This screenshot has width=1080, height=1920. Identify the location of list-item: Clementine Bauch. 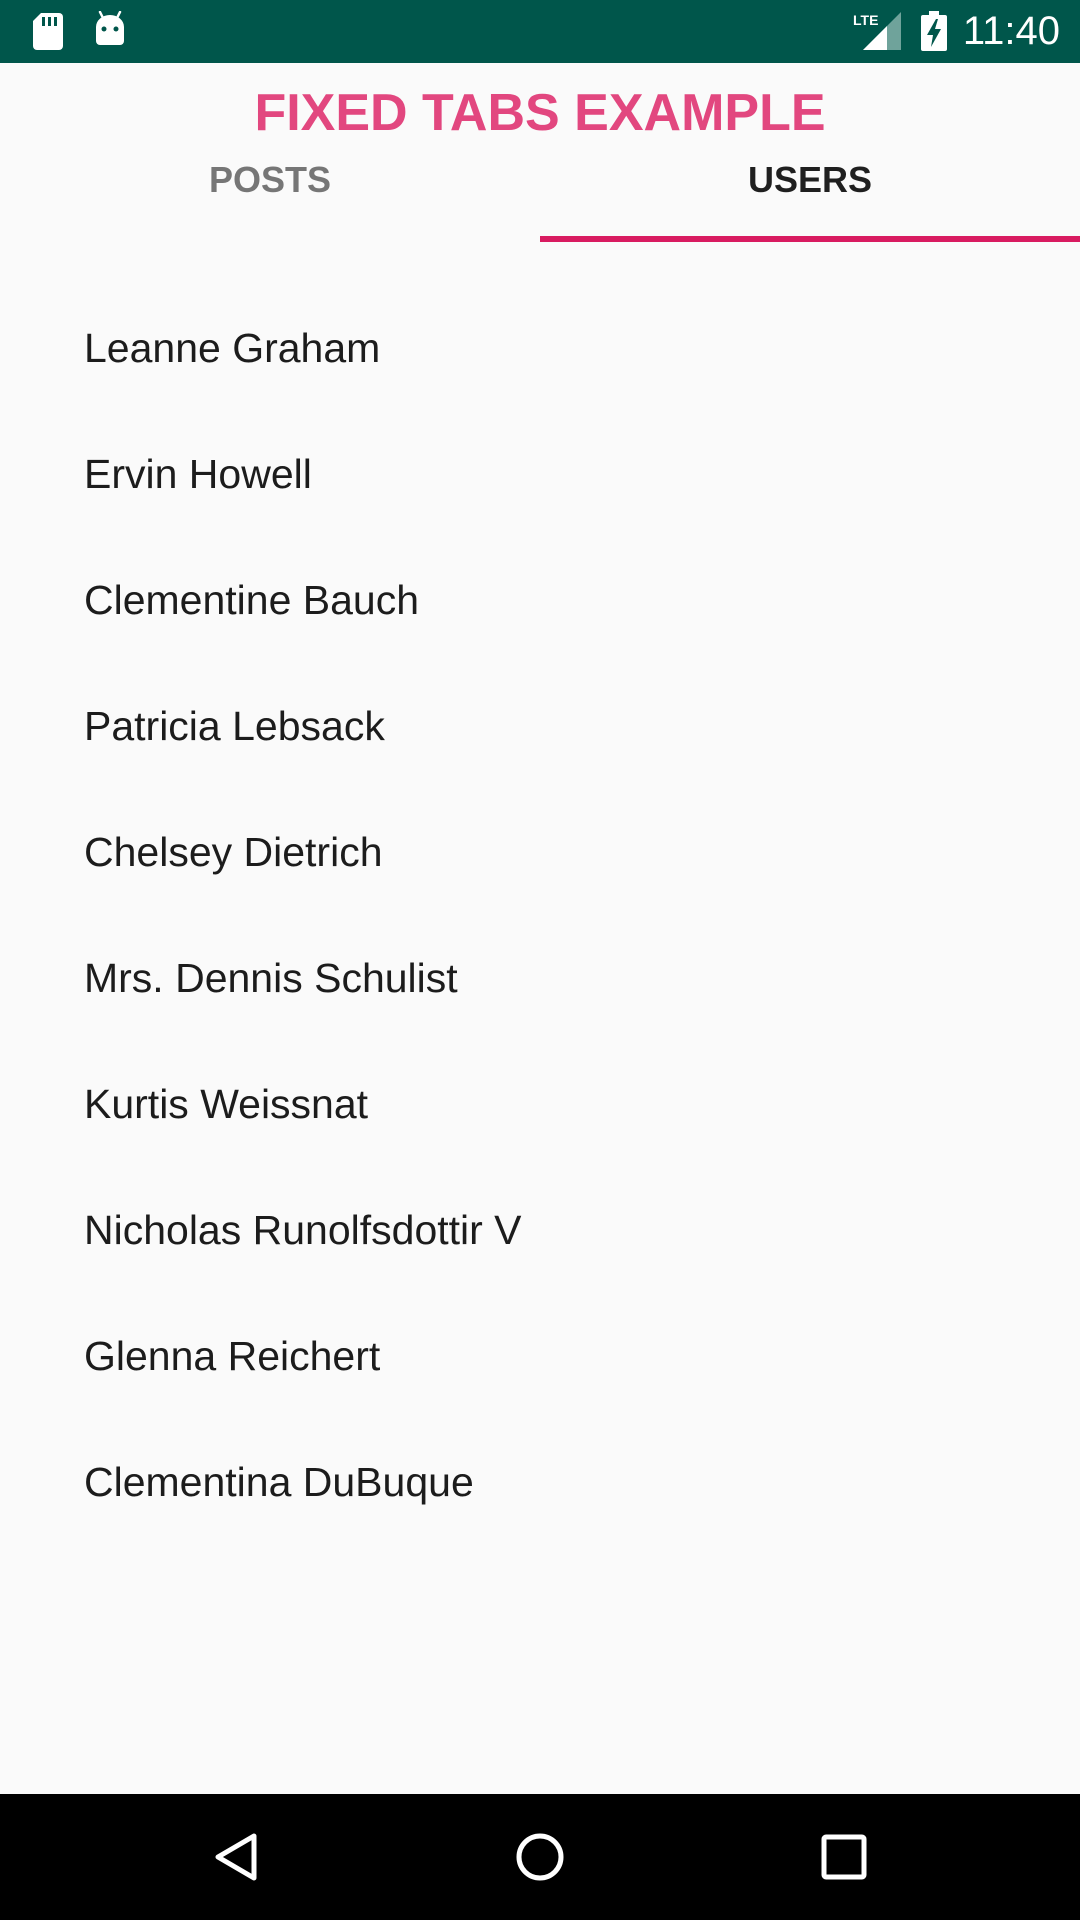
(540, 600).